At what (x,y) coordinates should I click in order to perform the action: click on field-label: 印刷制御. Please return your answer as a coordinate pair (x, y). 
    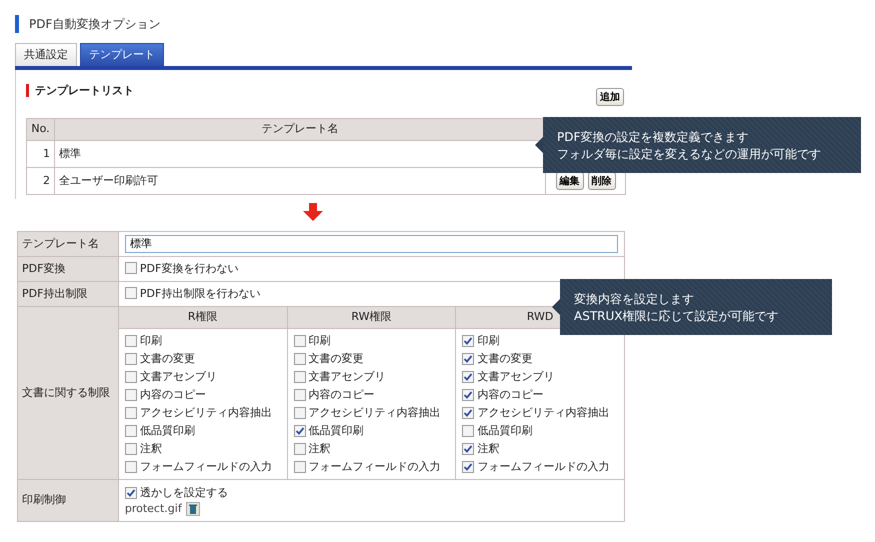
    Looking at the image, I should click on (68, 500).